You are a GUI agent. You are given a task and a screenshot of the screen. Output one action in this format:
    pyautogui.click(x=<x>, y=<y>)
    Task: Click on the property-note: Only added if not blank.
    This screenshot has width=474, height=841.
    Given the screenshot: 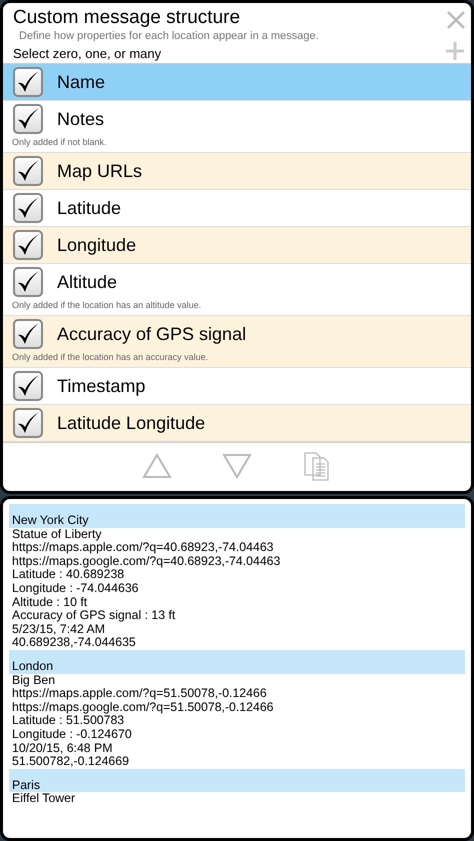 What is the action you would take?
    pyautogui.click(x=59, y=143)
    